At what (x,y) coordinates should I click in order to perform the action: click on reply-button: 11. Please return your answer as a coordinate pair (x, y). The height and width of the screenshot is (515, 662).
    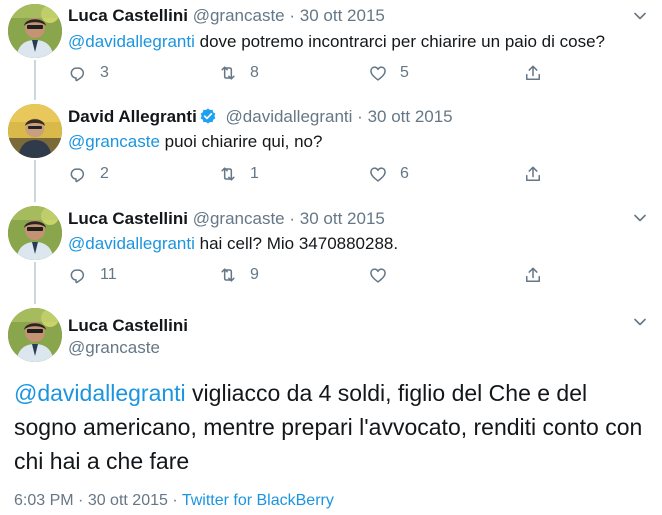
    Looking at the image, I should click on (92, 275).